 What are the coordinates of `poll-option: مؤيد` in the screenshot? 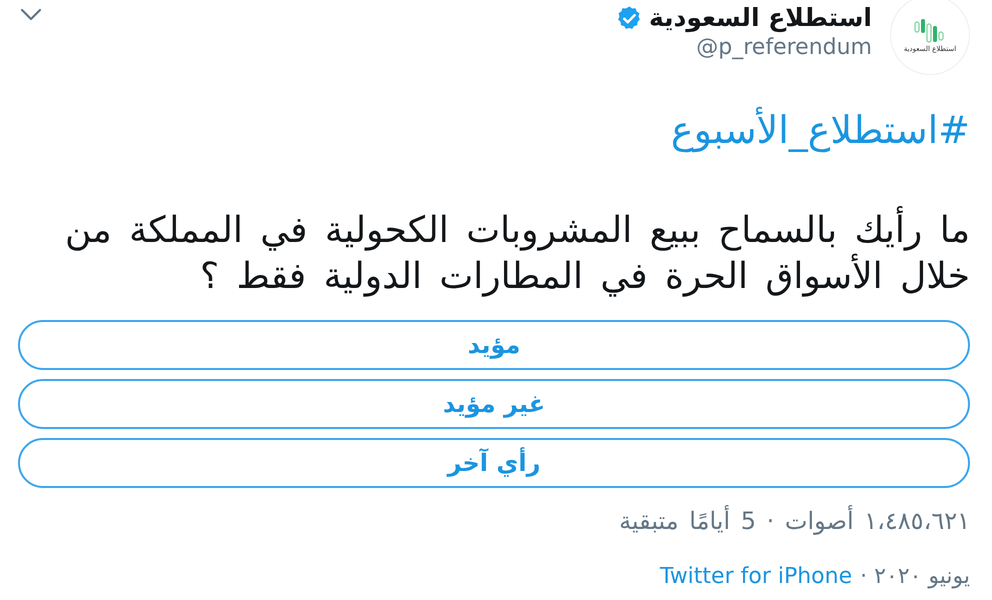 It's located at (494, 345).